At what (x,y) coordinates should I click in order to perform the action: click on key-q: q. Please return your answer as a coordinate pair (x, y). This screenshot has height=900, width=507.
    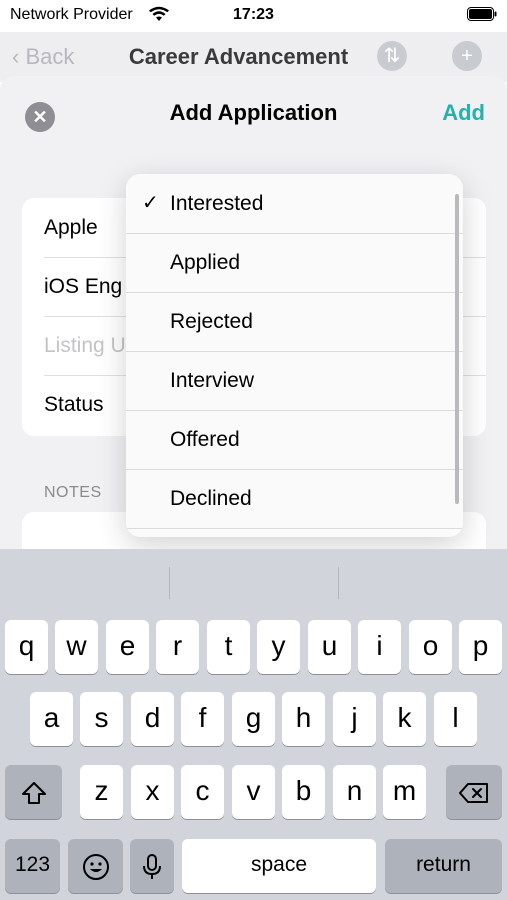
    Looking at the image, I should click on (26, 647).